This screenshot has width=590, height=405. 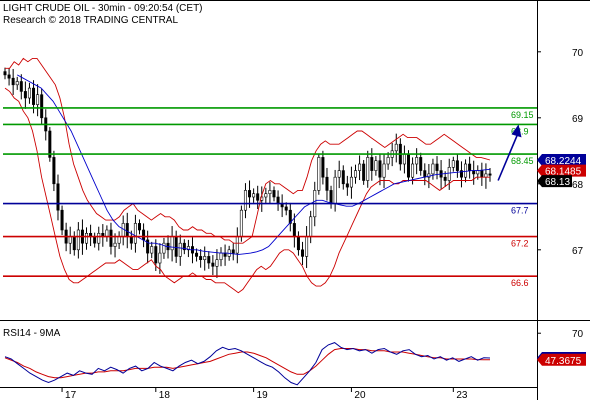 What do you see at coordinates (578, 334) in the screenshot?
I see `rsi-tick-label: 70` at bounding box center [578, 334].